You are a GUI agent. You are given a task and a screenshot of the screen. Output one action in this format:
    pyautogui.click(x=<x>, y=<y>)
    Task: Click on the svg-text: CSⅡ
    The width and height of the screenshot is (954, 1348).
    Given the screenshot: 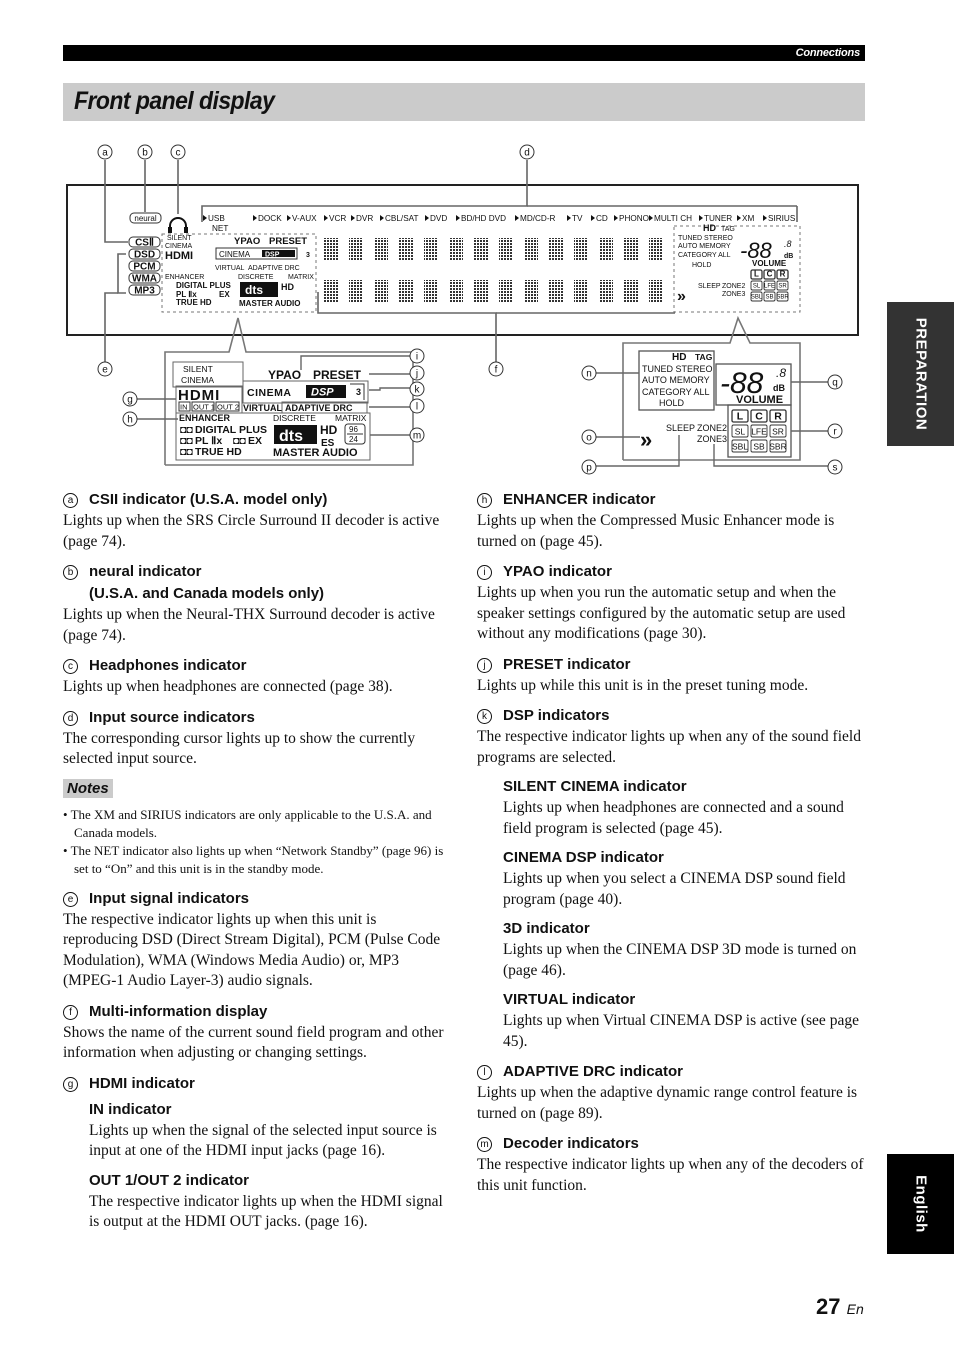 What is the action you would take?
    pyautogui.click(x=144, y=243)
    